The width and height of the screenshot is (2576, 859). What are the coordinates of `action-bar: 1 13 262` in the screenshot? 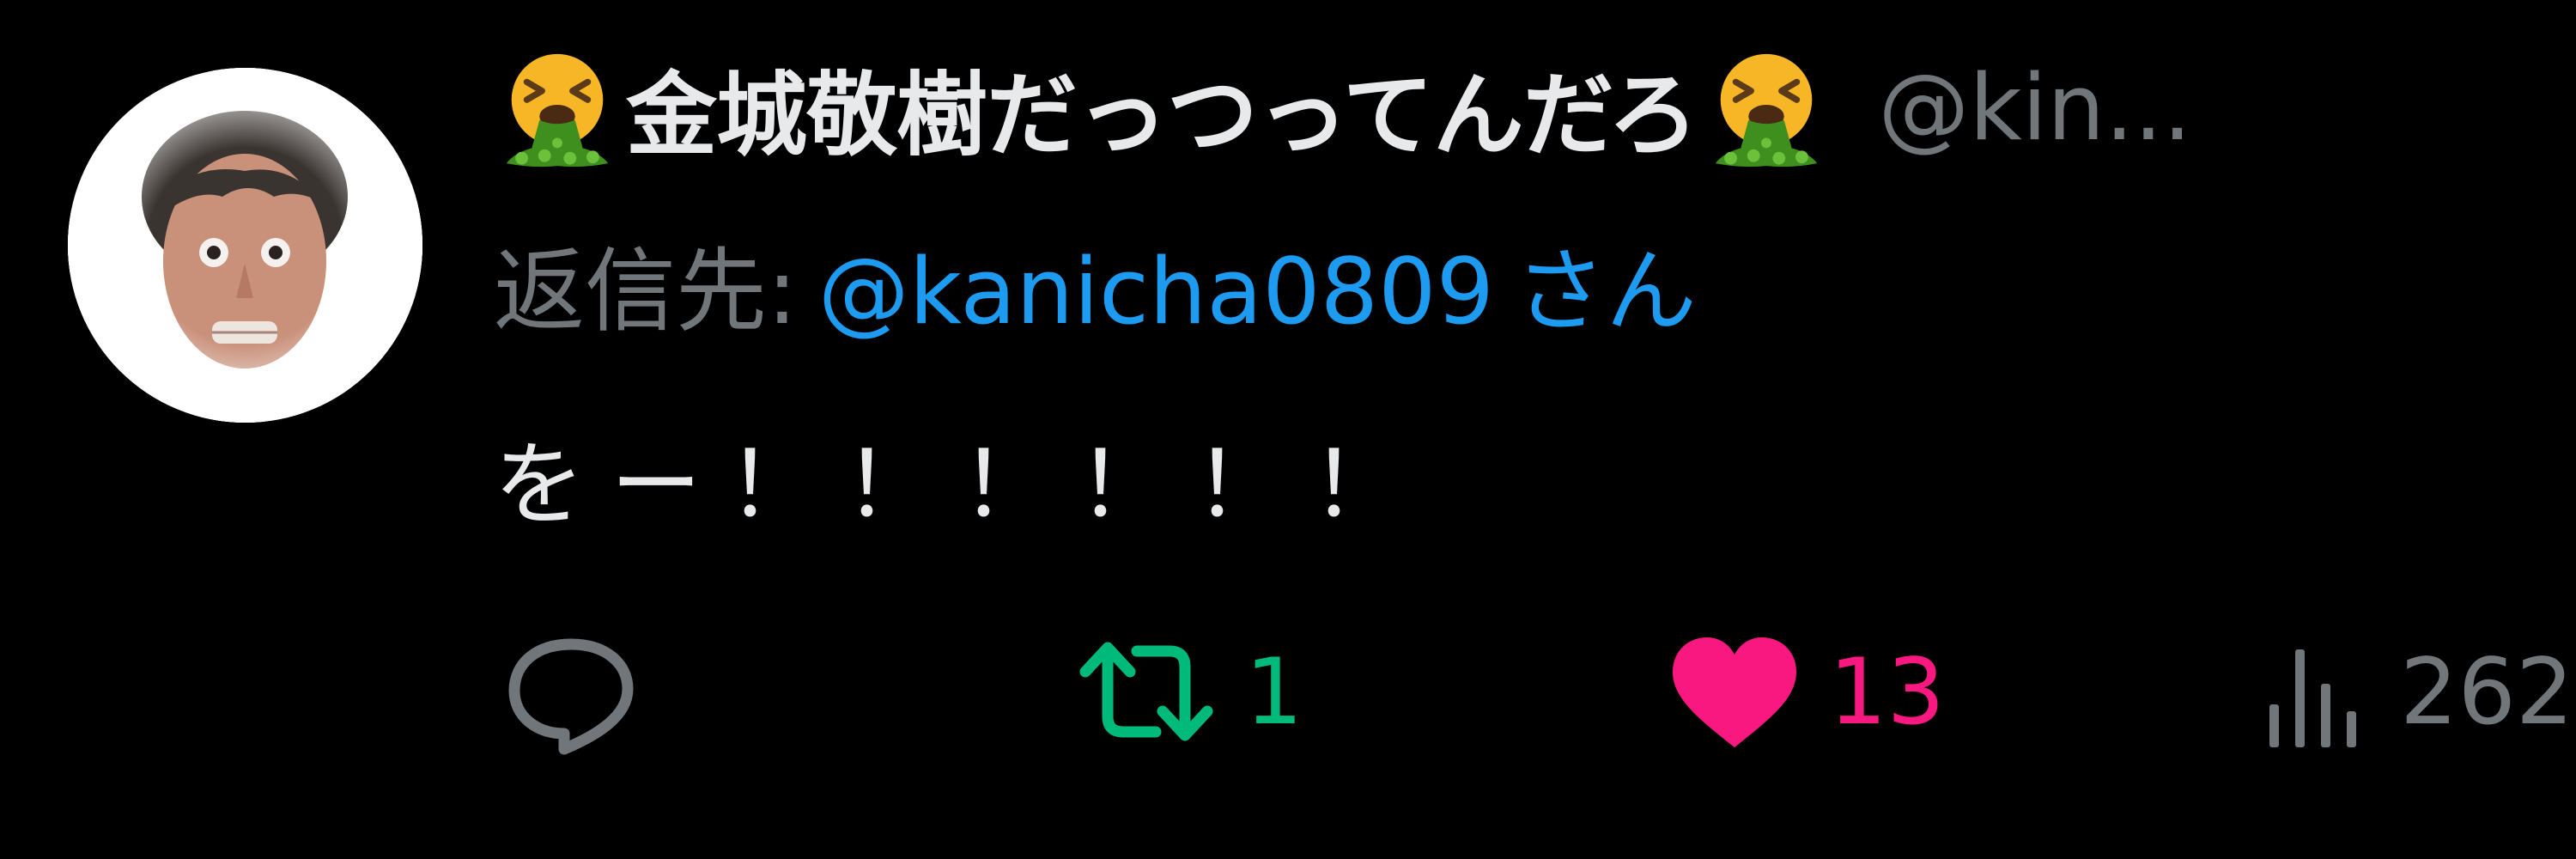 It's located at (1535, 692).